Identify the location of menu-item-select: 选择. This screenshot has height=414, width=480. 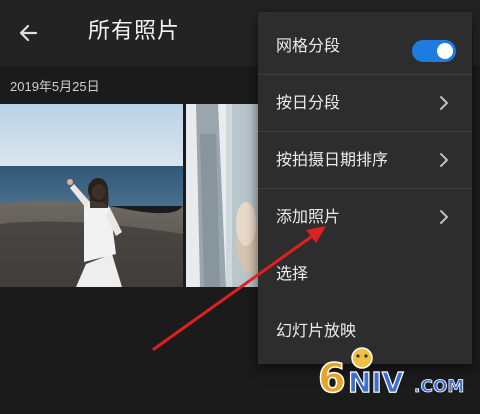
(365, 274).